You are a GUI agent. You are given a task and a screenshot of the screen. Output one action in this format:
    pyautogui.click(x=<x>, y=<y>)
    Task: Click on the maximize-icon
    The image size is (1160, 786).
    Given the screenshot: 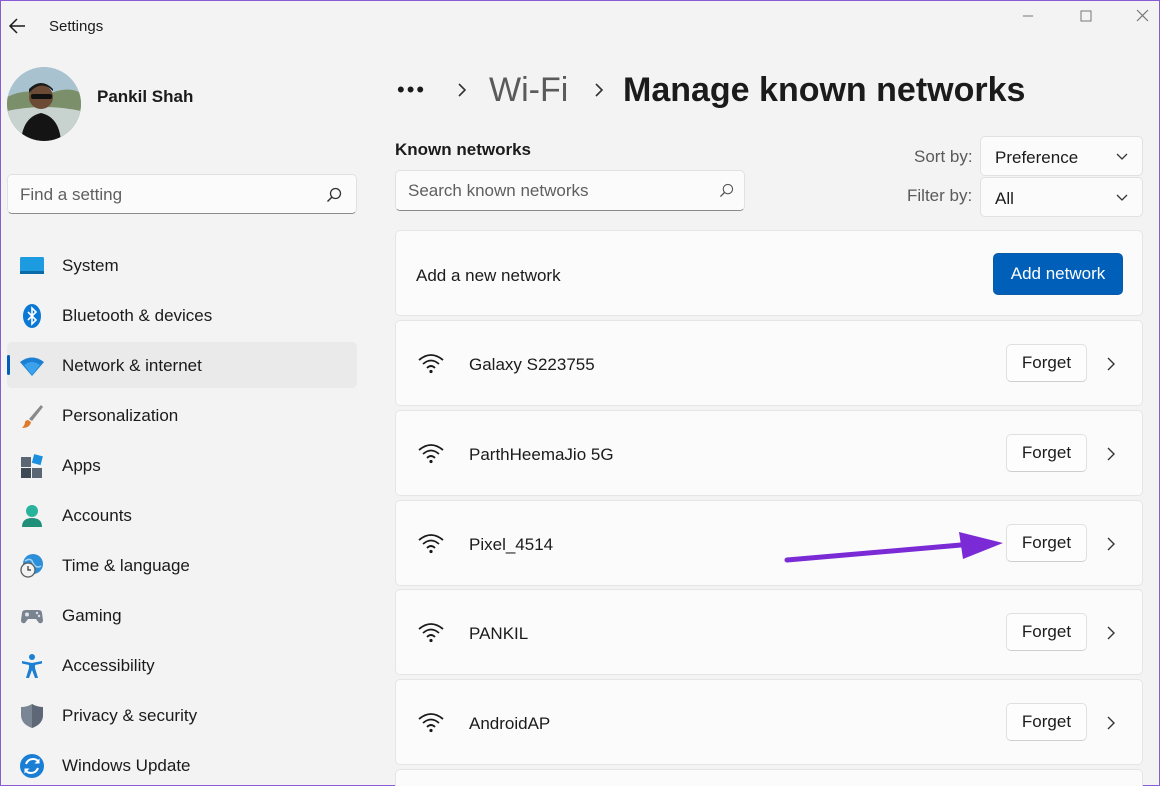 What is the action you would take?
    pyautogui.click(x=1086, y=16)
    